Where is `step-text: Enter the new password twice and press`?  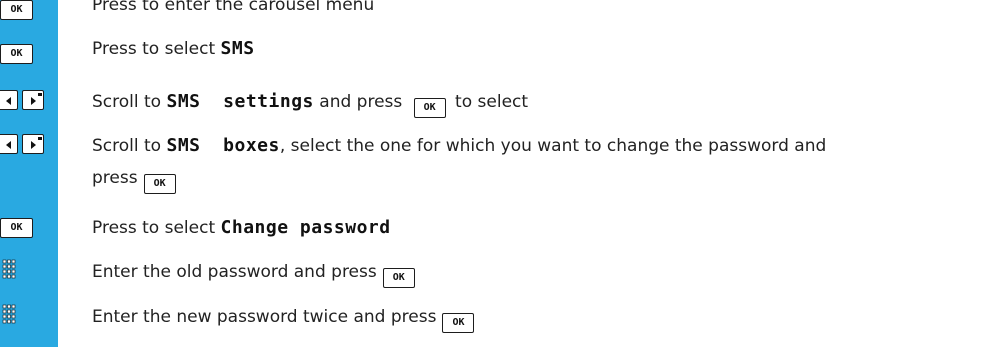
step-text: Enter the new password twice and press is located at coordinates (264, 317).